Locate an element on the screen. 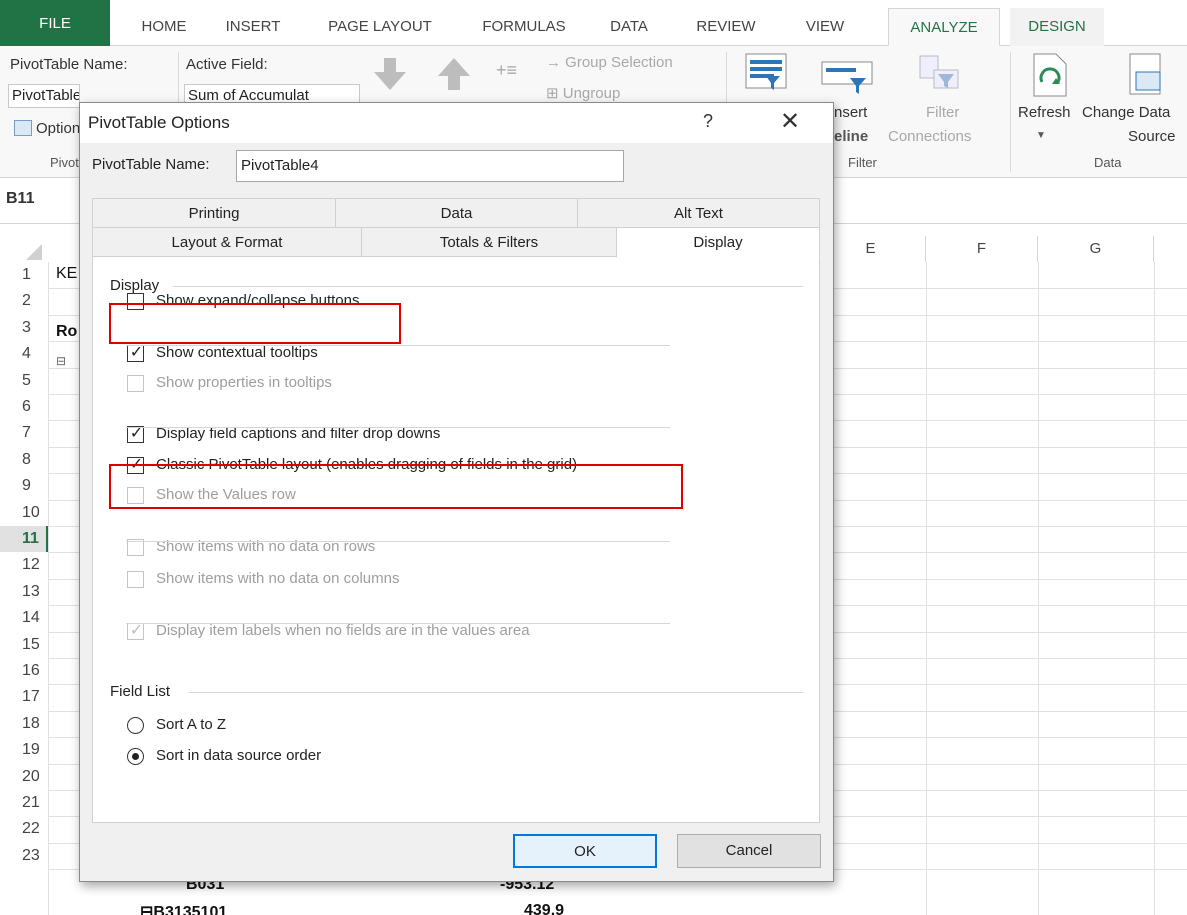 This screenshot has height=915, width=1187. pivot-name-field: PivotTable4 is located at coordinates (430, 166).